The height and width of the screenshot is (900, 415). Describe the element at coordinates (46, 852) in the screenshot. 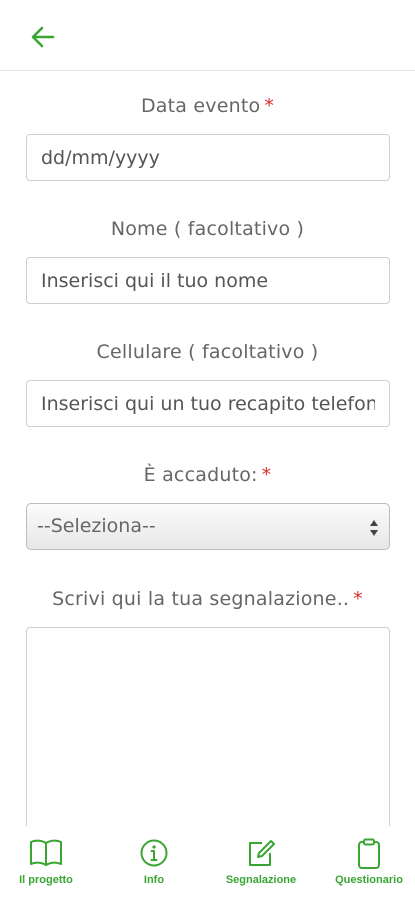

I see `book-icon` at that location.